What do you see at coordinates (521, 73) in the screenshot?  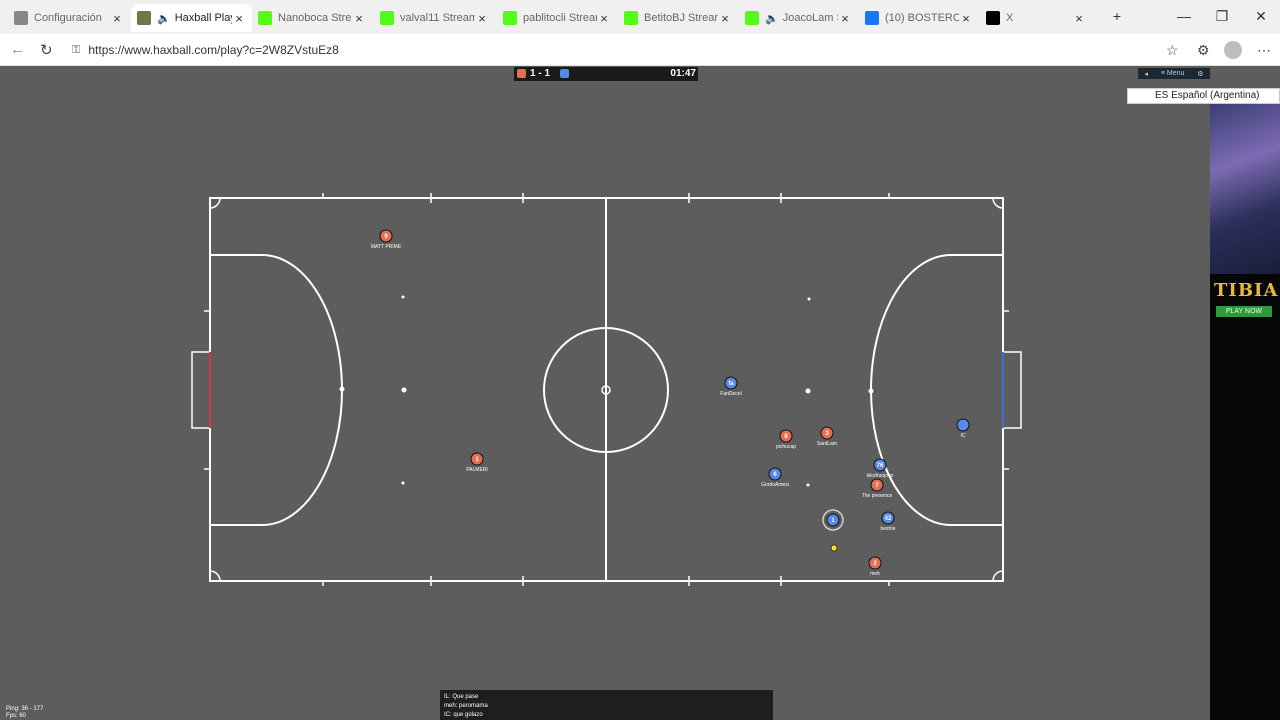 I see `red-team-indicator` at bounding box center [521, 73].